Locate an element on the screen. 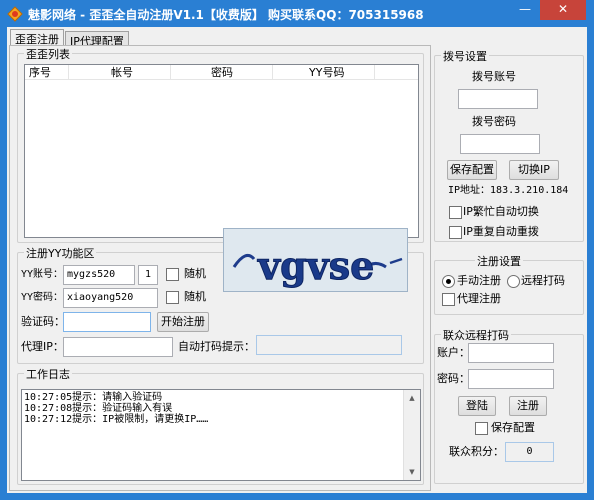 The height and width of the screenshot is (500, 594). manual-register-label: 手动注册 is located at coordinates (479, 280).